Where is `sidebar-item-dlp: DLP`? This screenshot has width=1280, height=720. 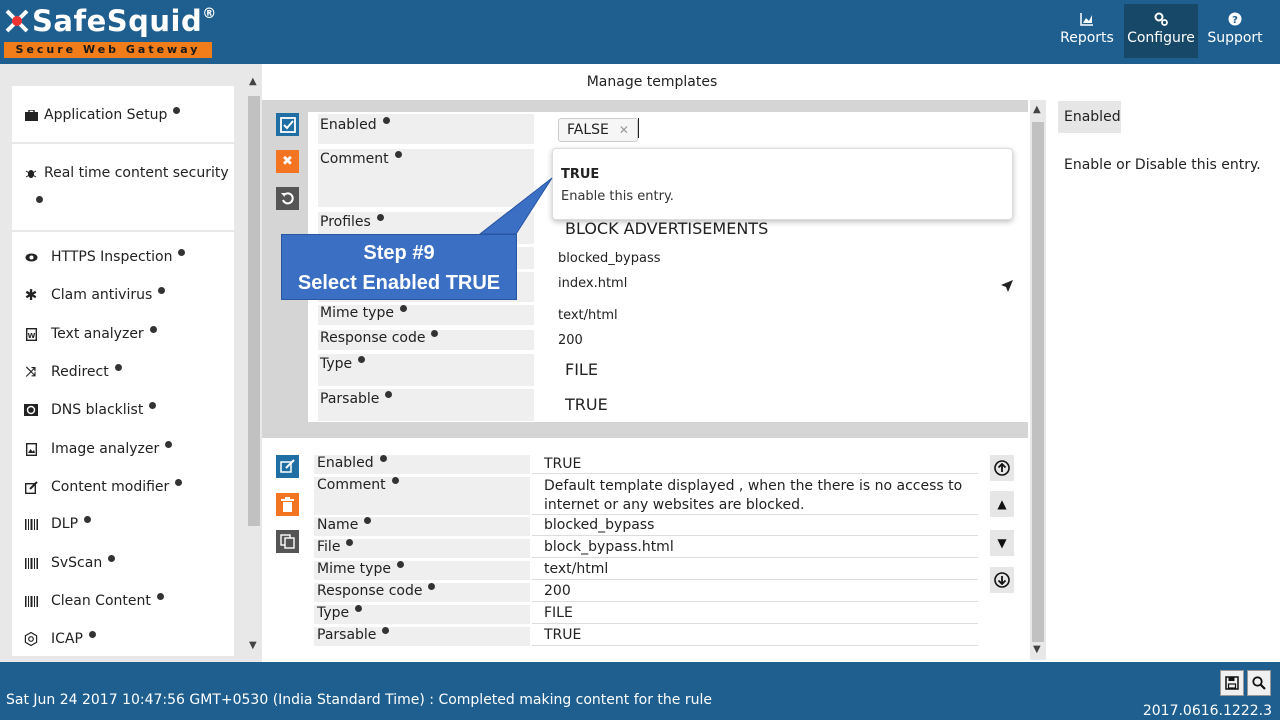 sidebar-item-dlp: DLP is located at coordinates (58, 523).